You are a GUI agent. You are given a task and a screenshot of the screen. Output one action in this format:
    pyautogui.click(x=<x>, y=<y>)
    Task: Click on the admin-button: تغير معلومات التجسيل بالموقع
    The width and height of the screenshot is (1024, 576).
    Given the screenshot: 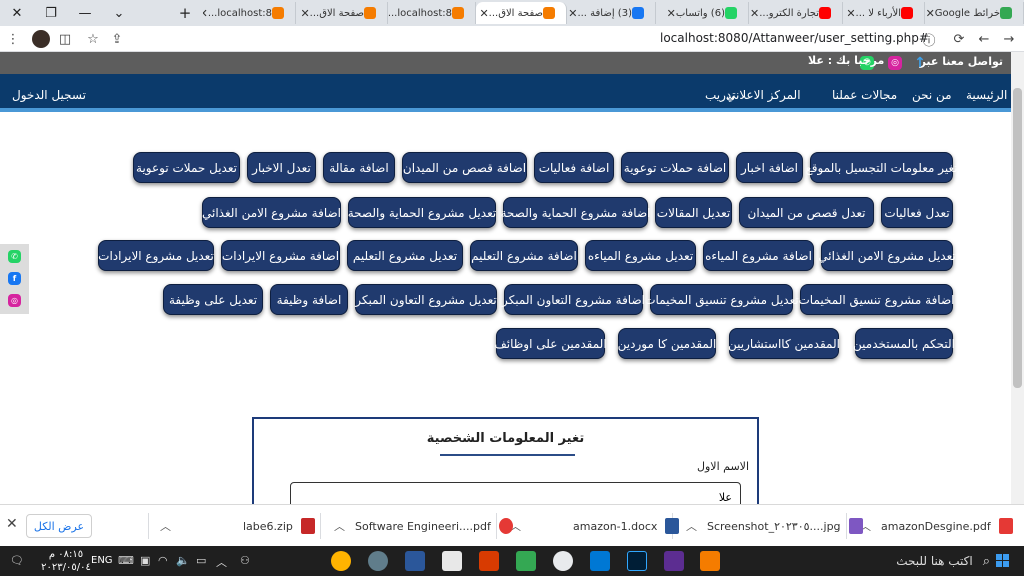 What is the action you would take?
    pyautogui.click(x=881, y=167)
    